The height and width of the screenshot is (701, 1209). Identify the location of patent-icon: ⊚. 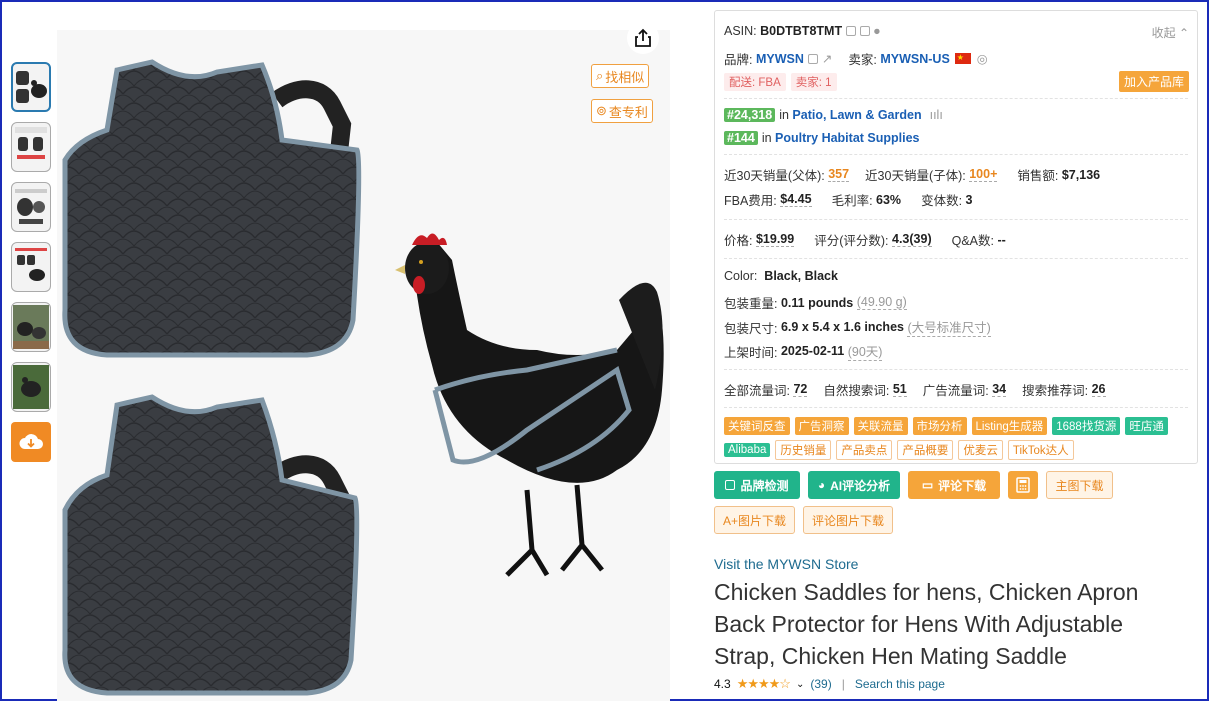
(601, 110).